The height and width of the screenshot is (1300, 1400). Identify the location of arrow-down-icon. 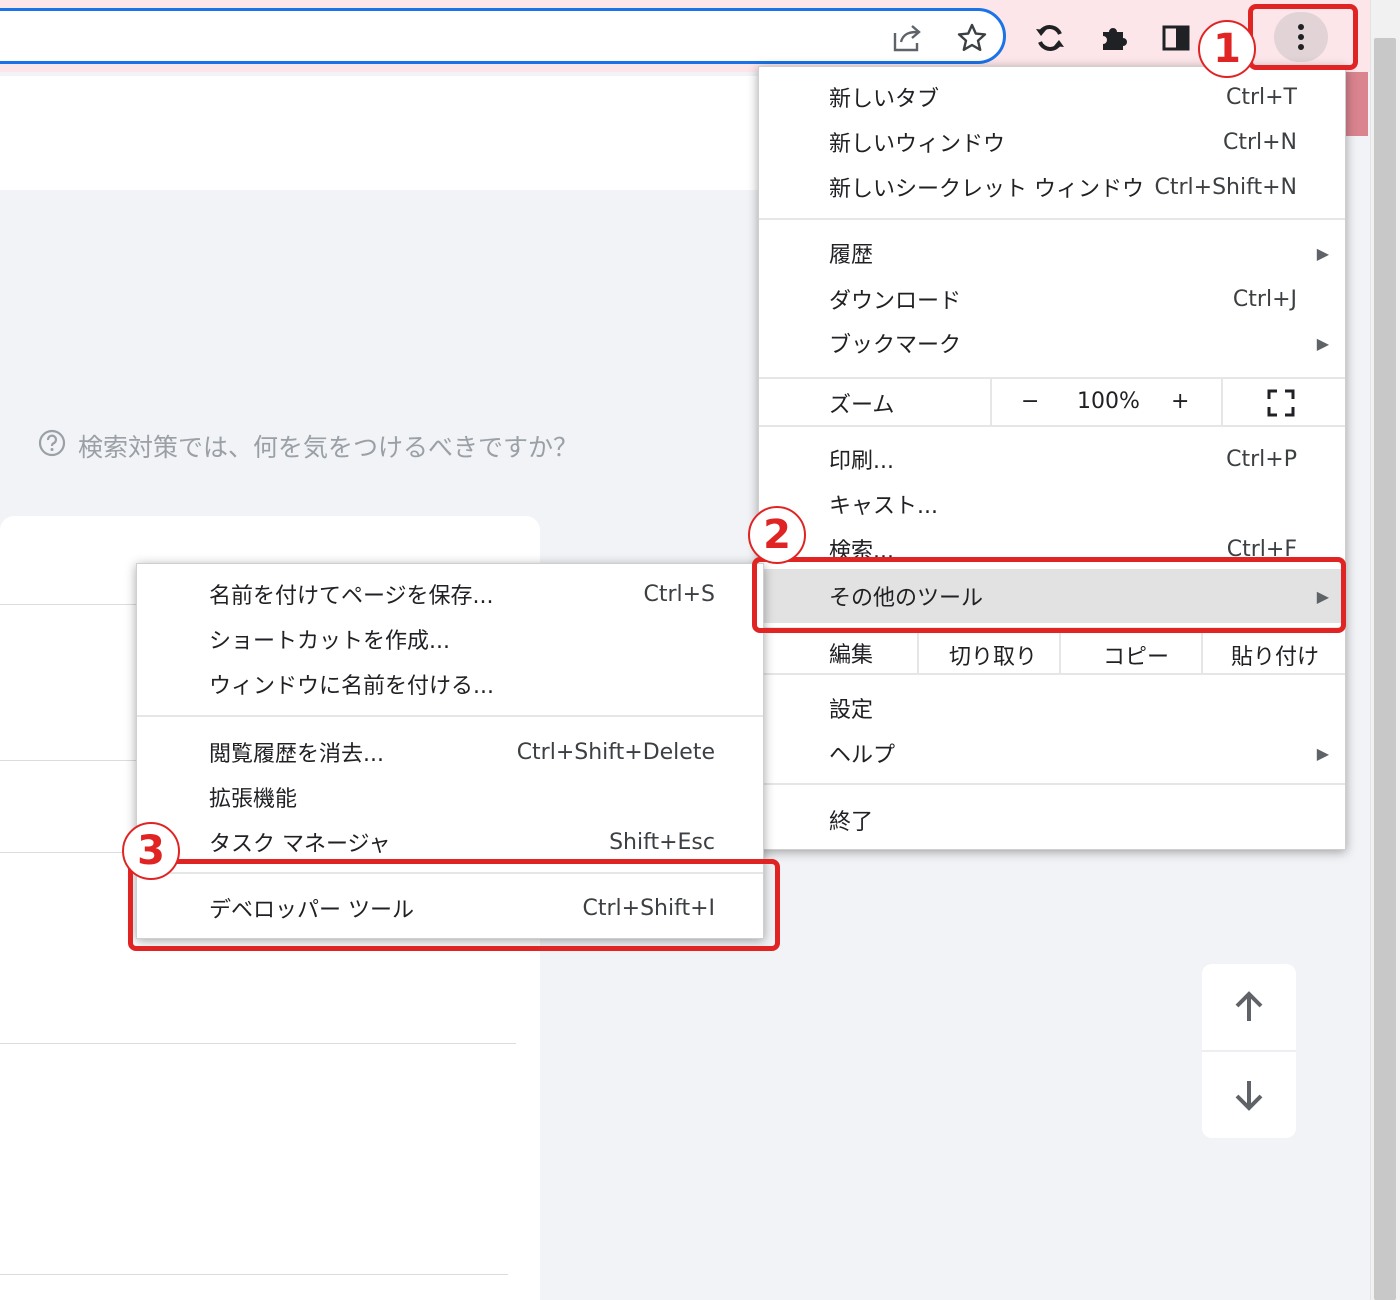
(1249, 1096).